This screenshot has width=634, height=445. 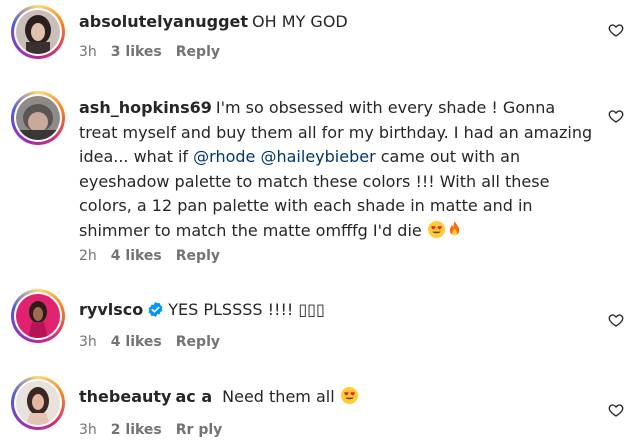 What do you see at coordinates (224, 156) in the screenshot?
I see `mention-link: @rhode` at bounding box center [224, 156].